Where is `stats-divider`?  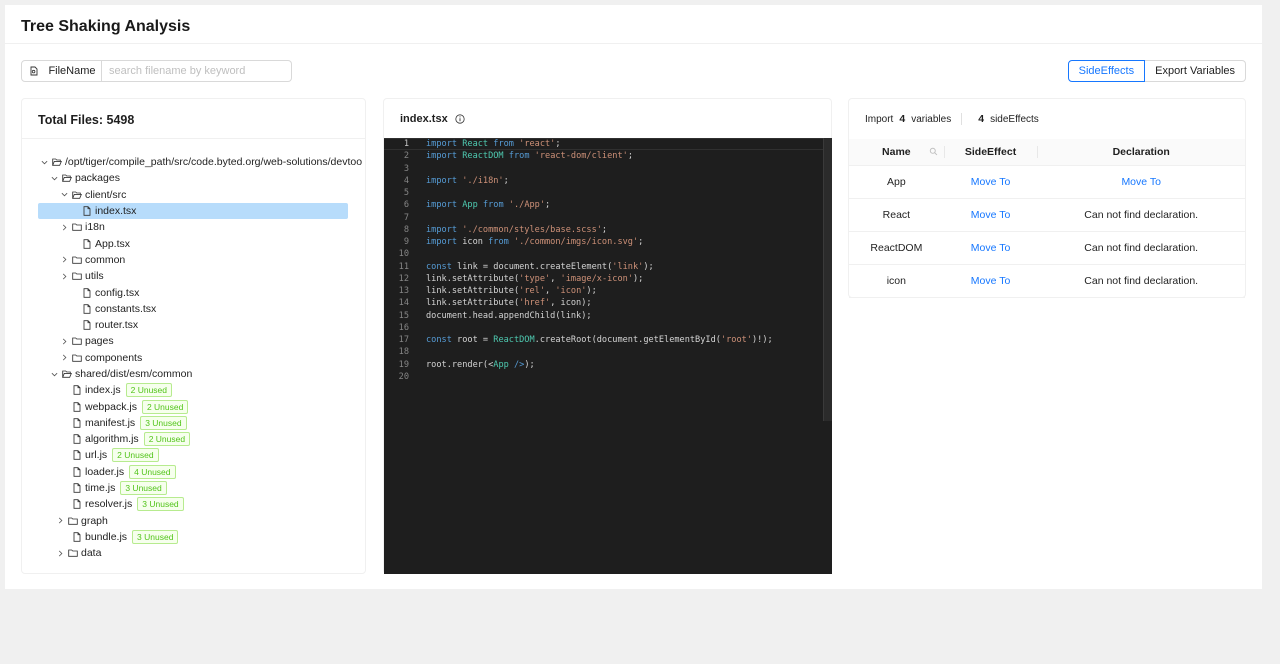 stats-divider is located at coordinates (962, 119).